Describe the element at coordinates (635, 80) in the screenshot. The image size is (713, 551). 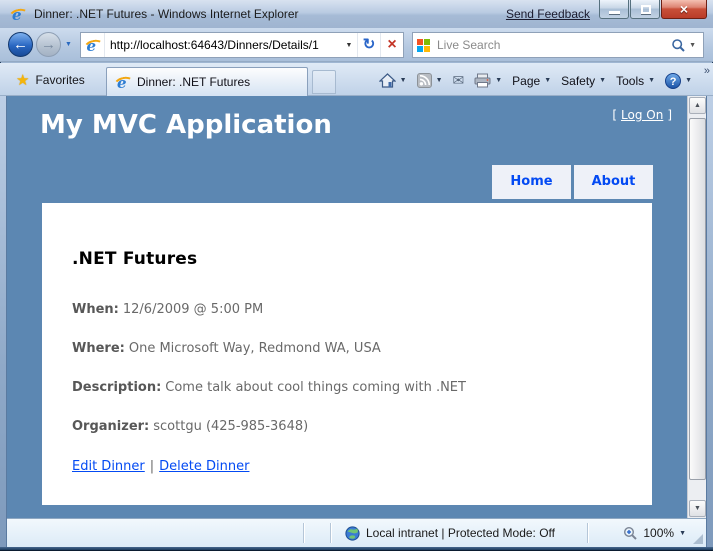
I see `tools-menu: Tools ▼` at that location.